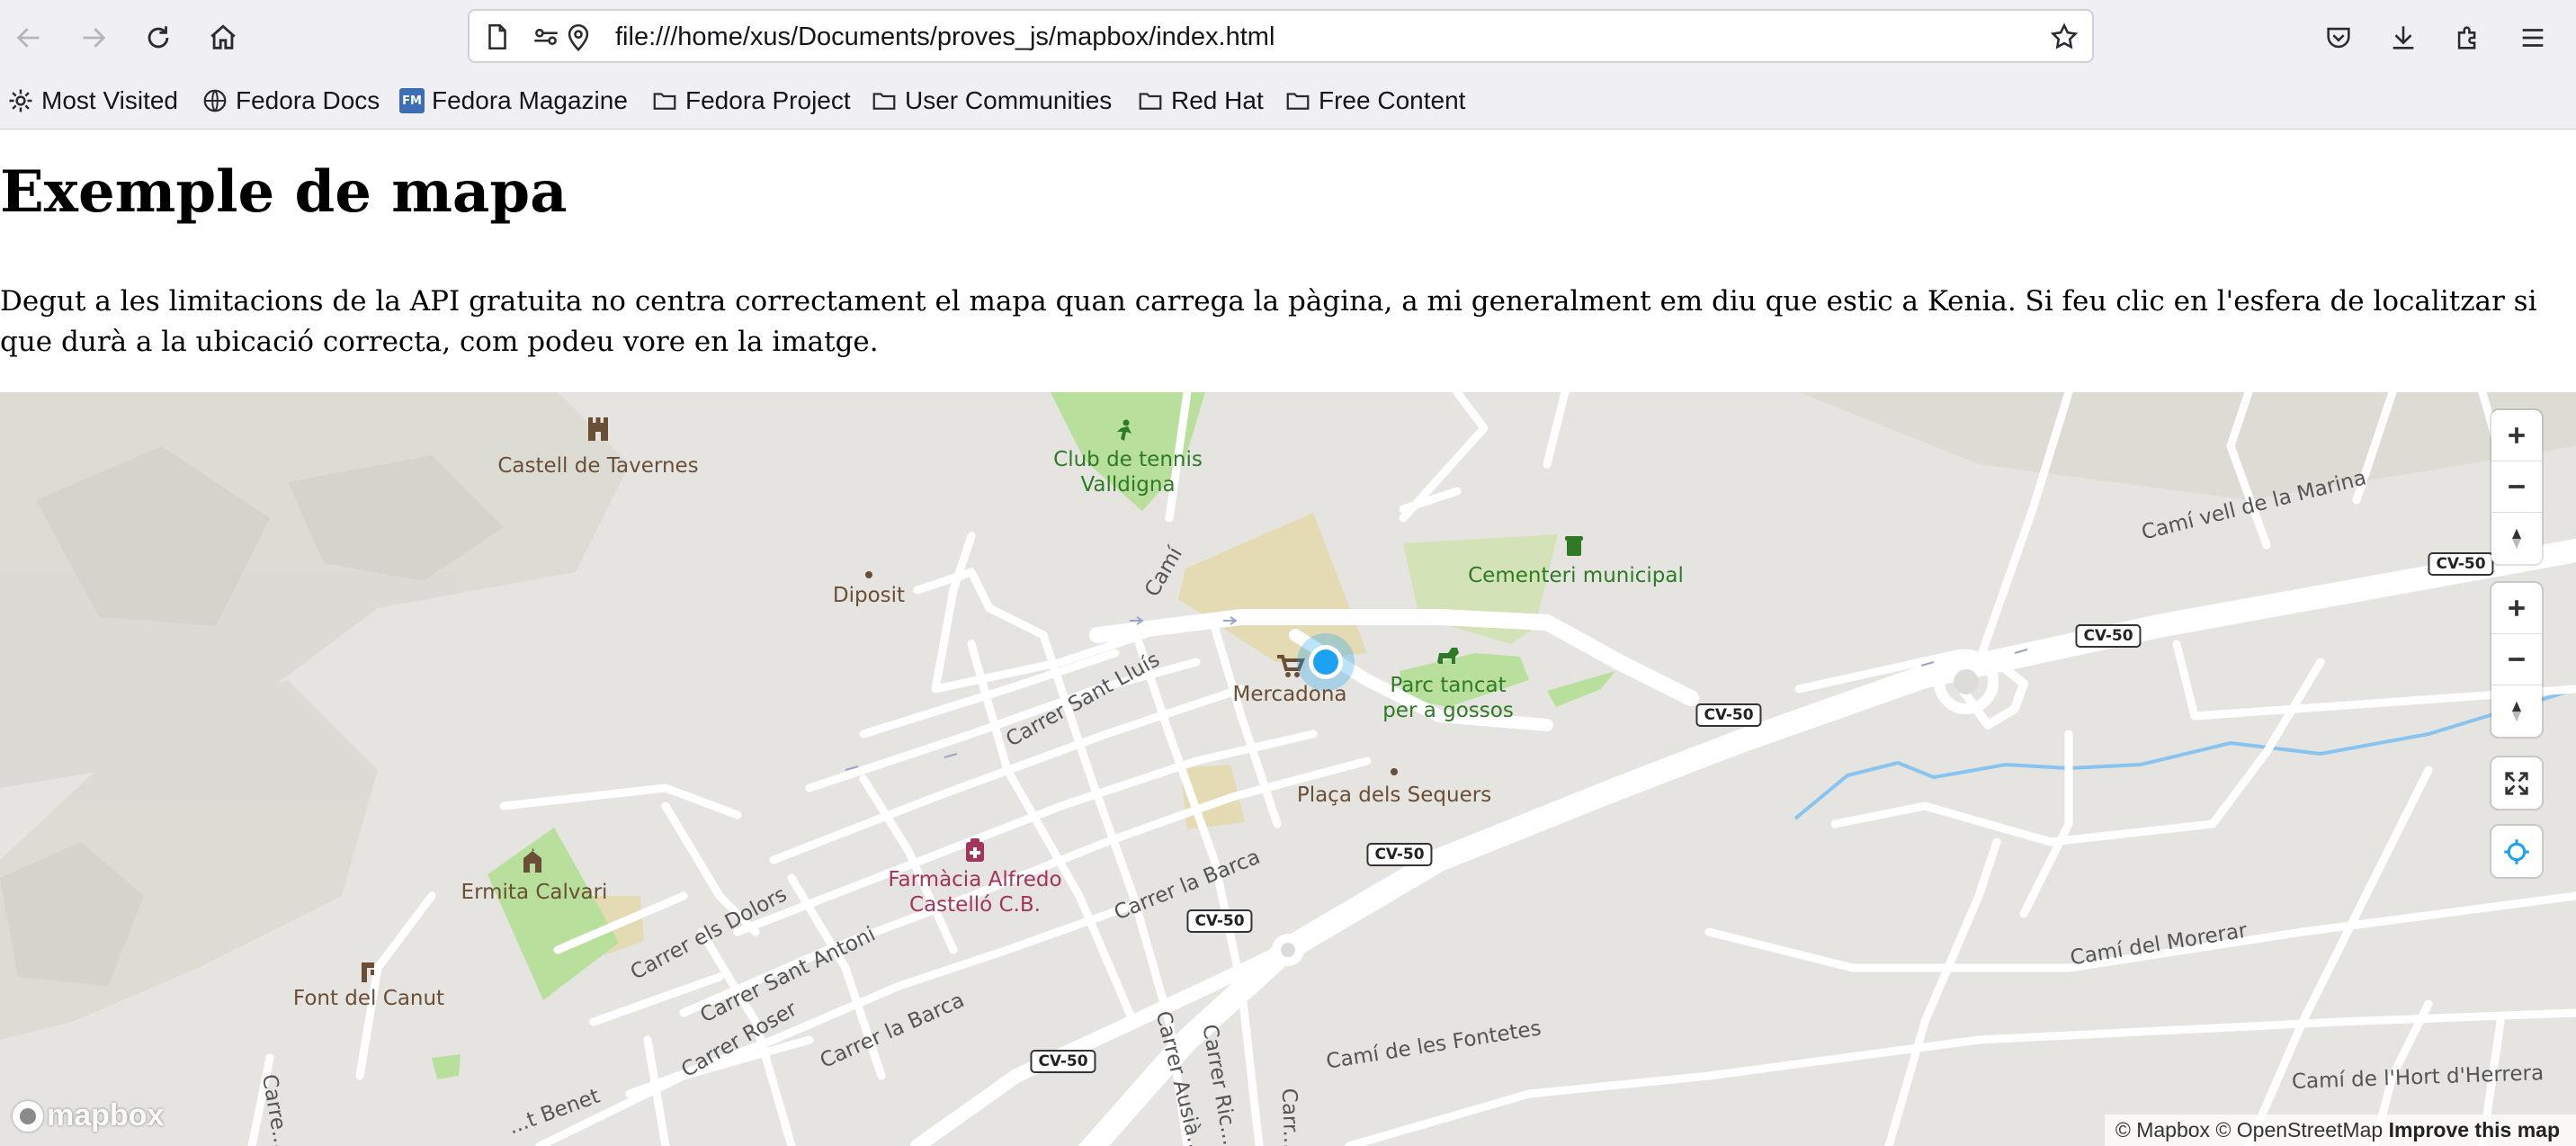 Image resolution: width=2576 pixels, height=1146 pixels. I want to click on poi-label: Font del Canut, so click(368, 998).